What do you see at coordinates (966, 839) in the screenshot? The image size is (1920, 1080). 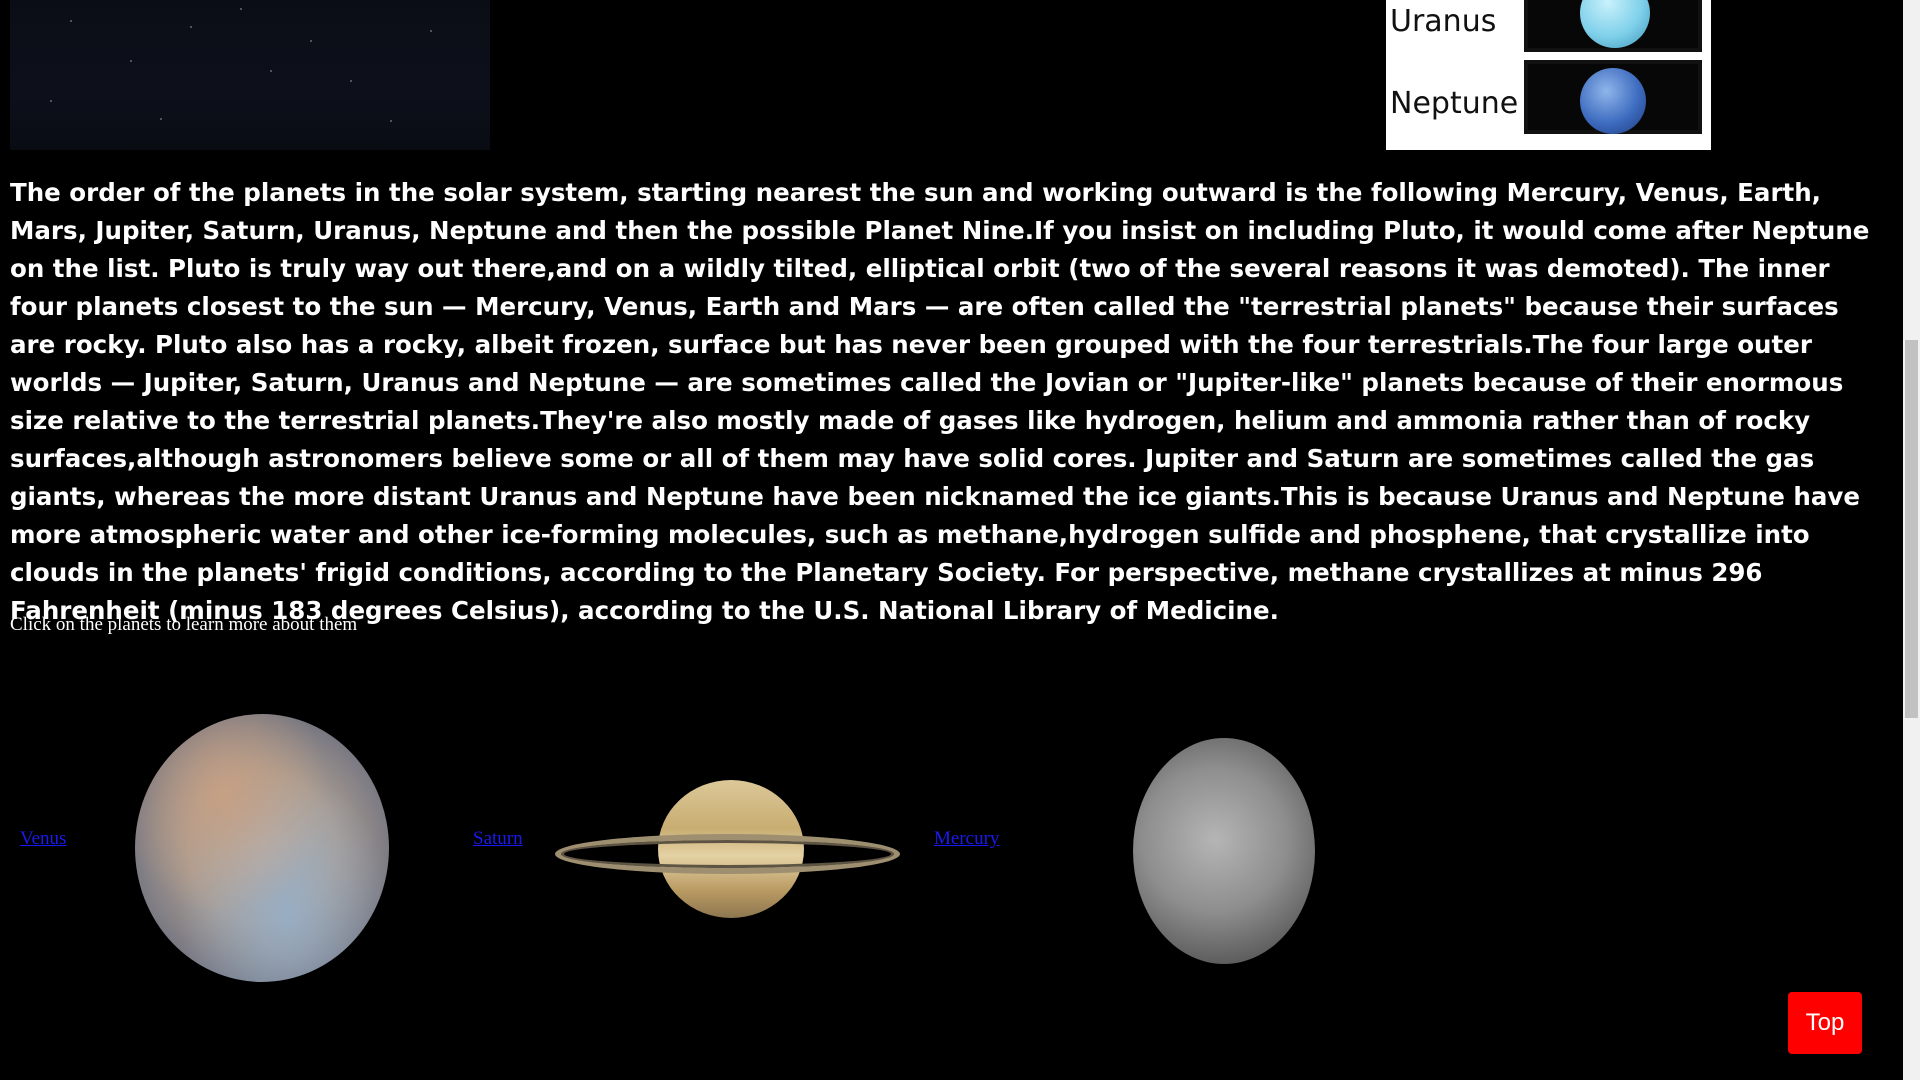 I see `mercury-link: Mercury` at bounding box center [966, 839].